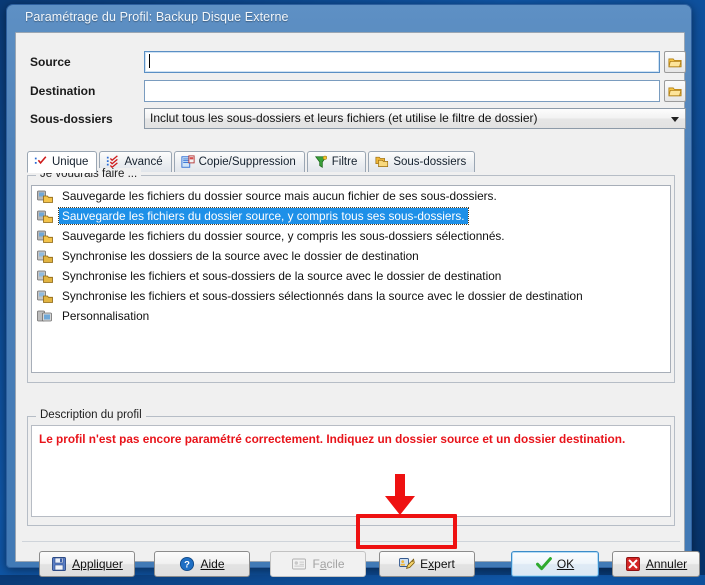  I want to click on tab-sous-dossiers: Sous-dossiers, so click(422, 161).